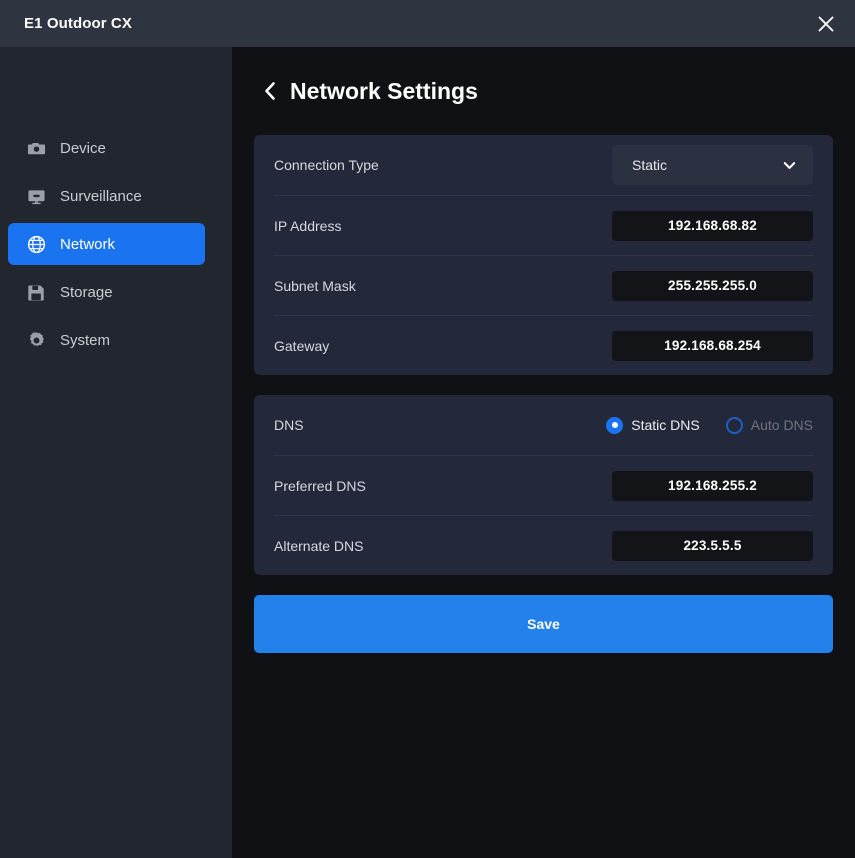 This screenshot has width=855, height=858. What do you see at coordinates (86, 292) in the screenshot?
I see `sidebar-item-label: Storage` at bounding box center [86, 292].